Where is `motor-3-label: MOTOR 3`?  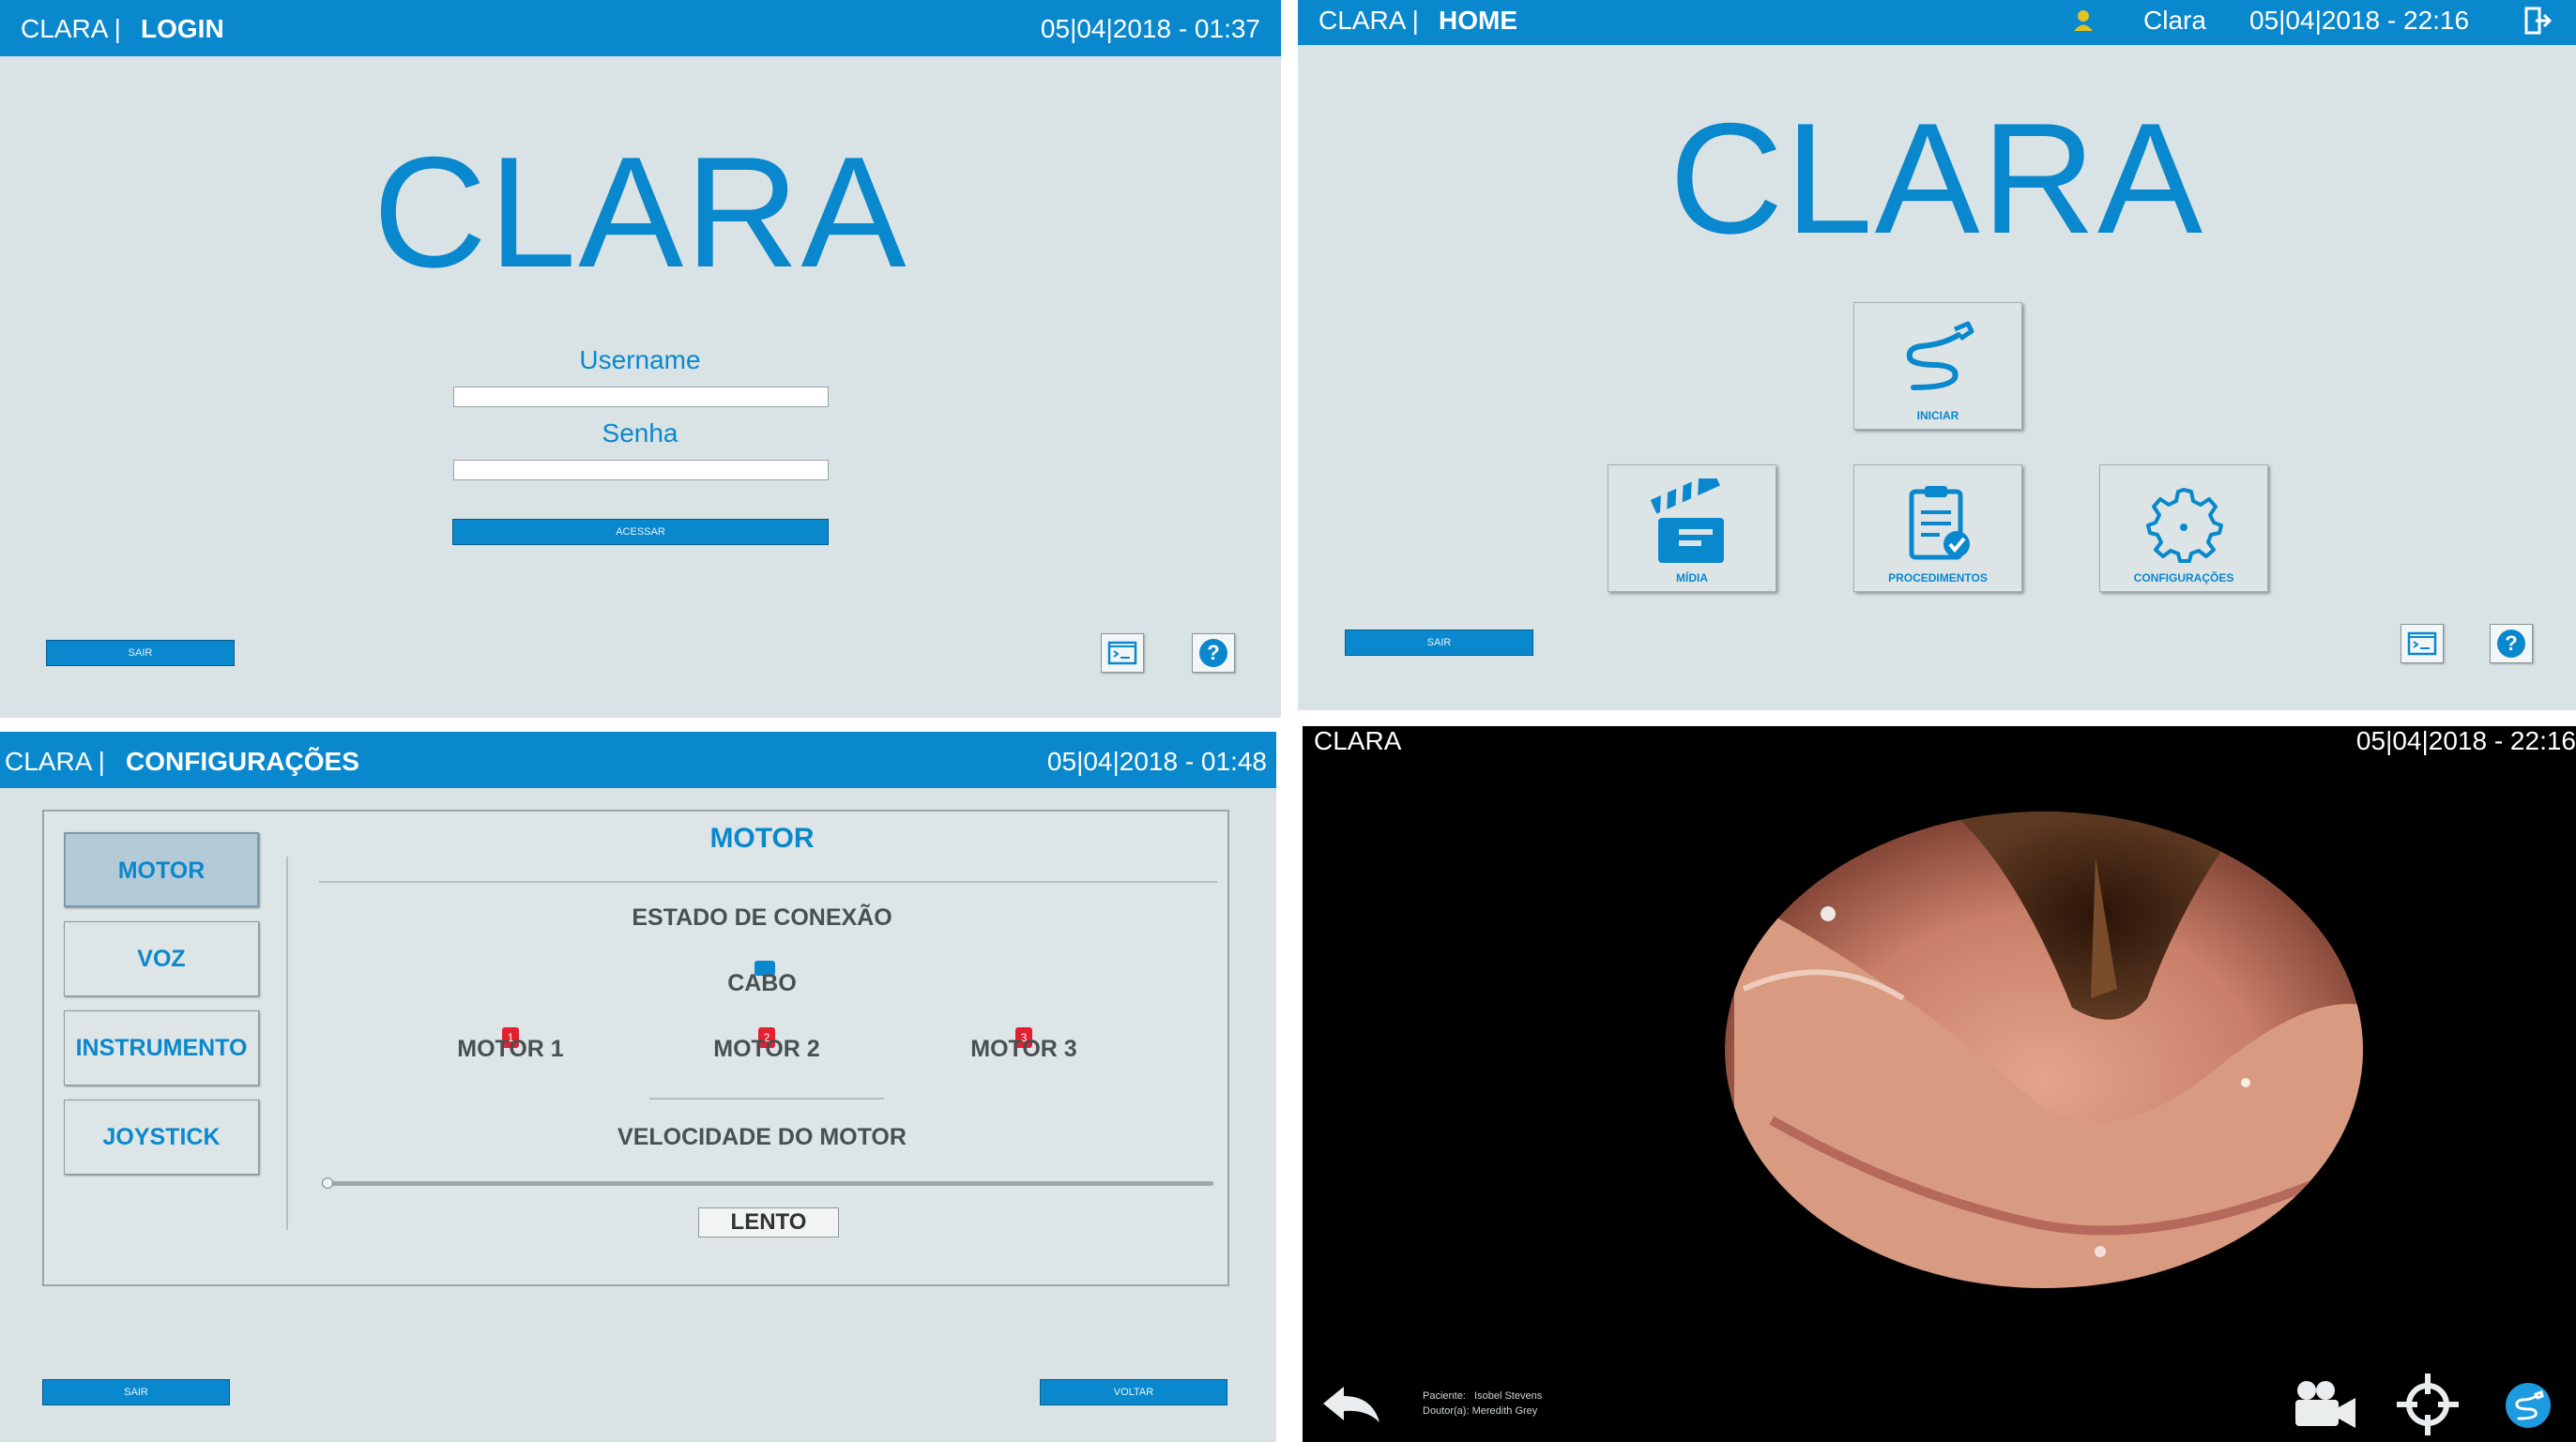 motor-3-label: MOTOR 3 is located at coordinates (1023, 1049).